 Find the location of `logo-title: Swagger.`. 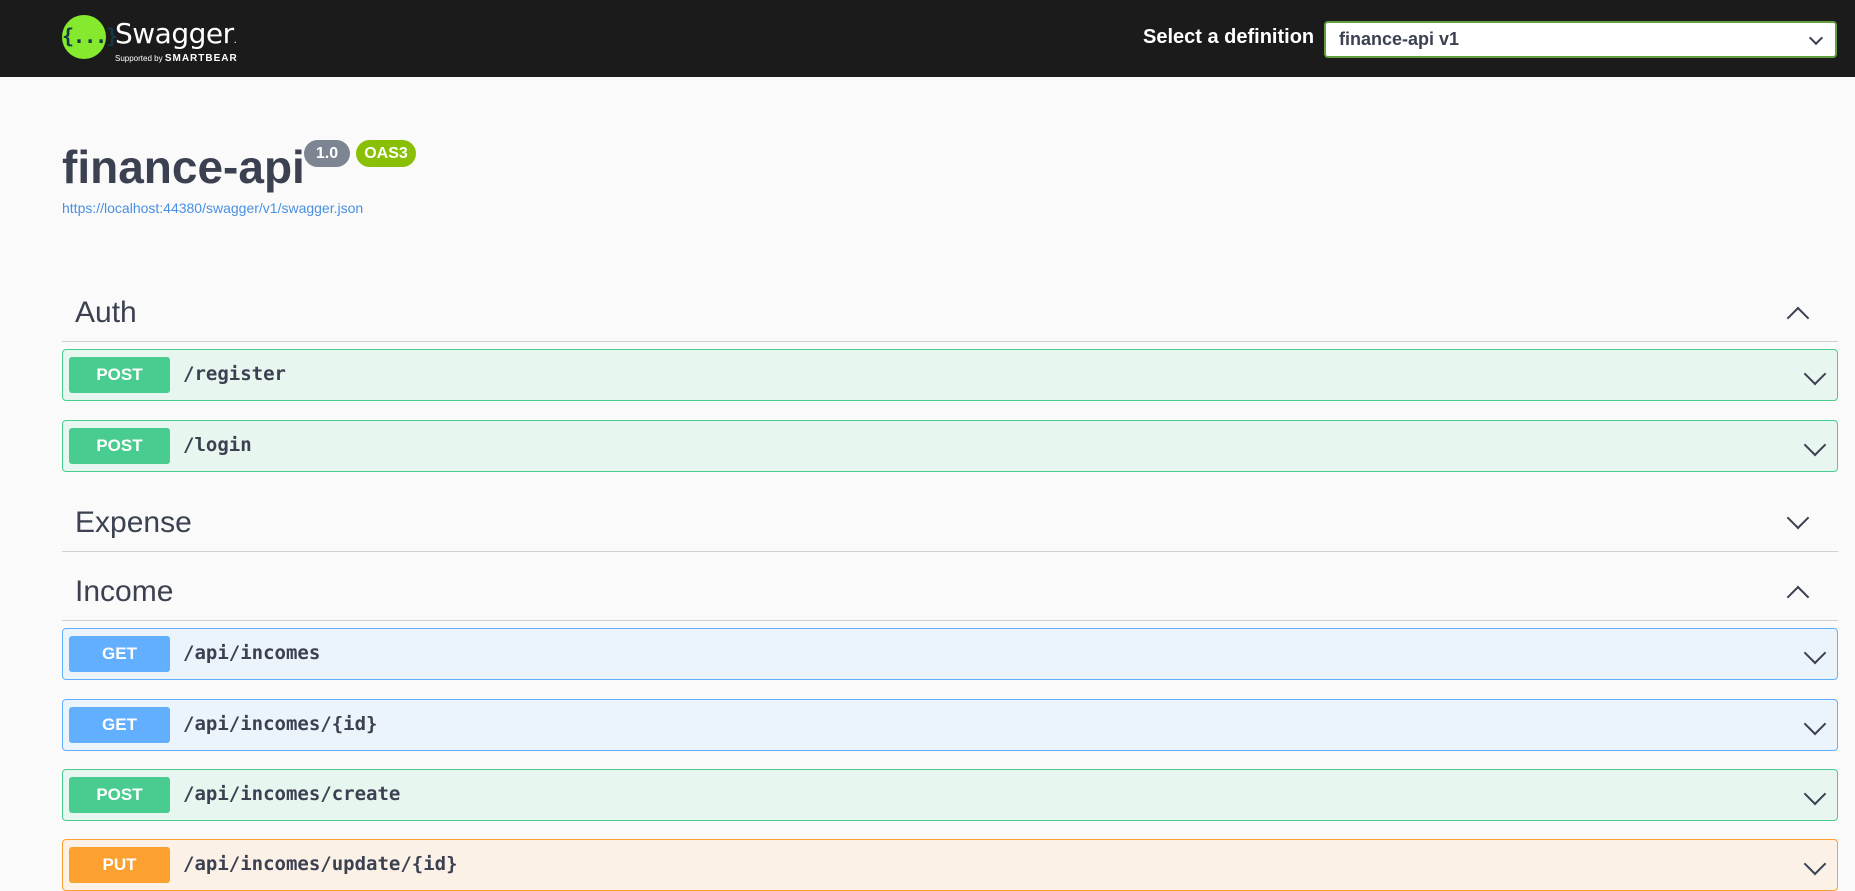

logo-title: Swagger. is located at coordinates (176, 33).